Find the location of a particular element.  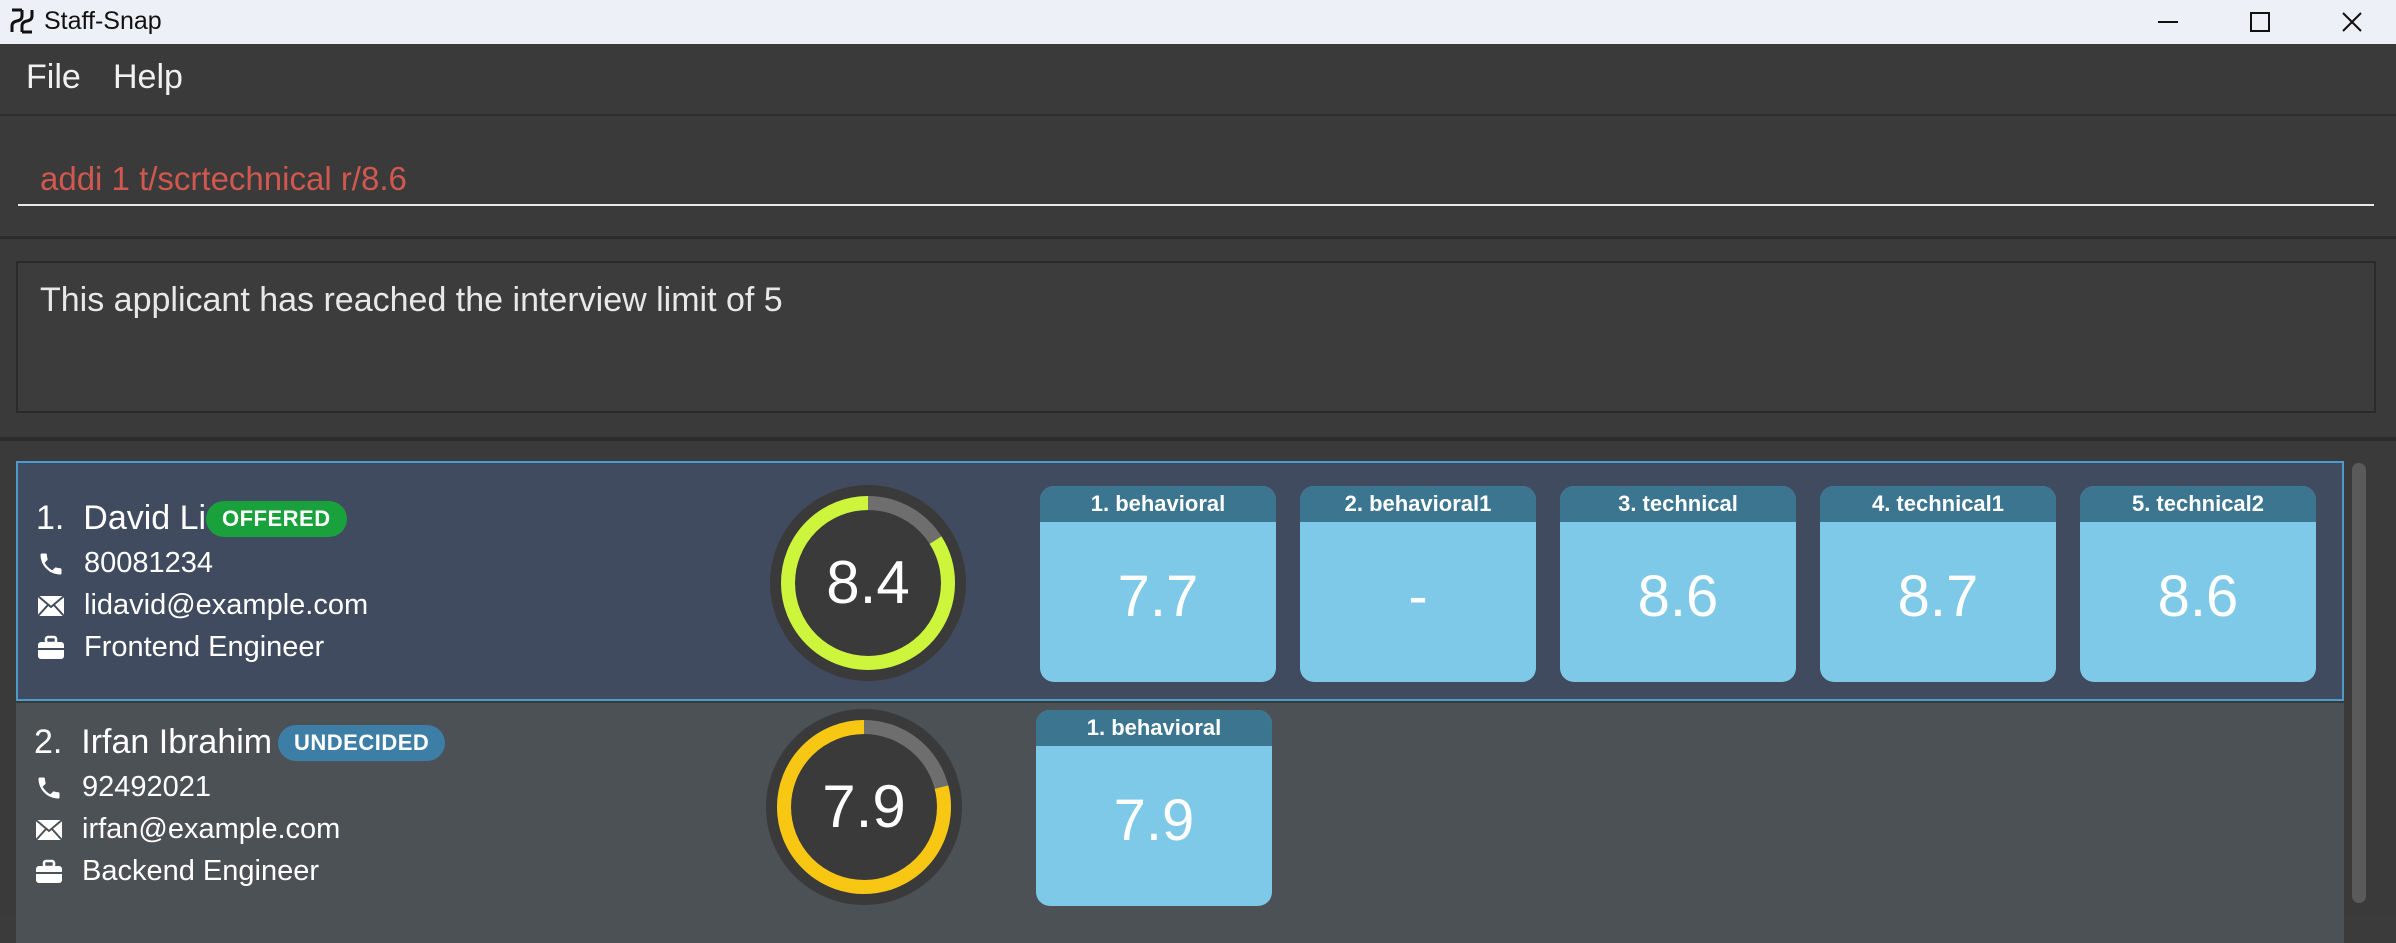

minimize-icon is located at coordinates (2168, 22).